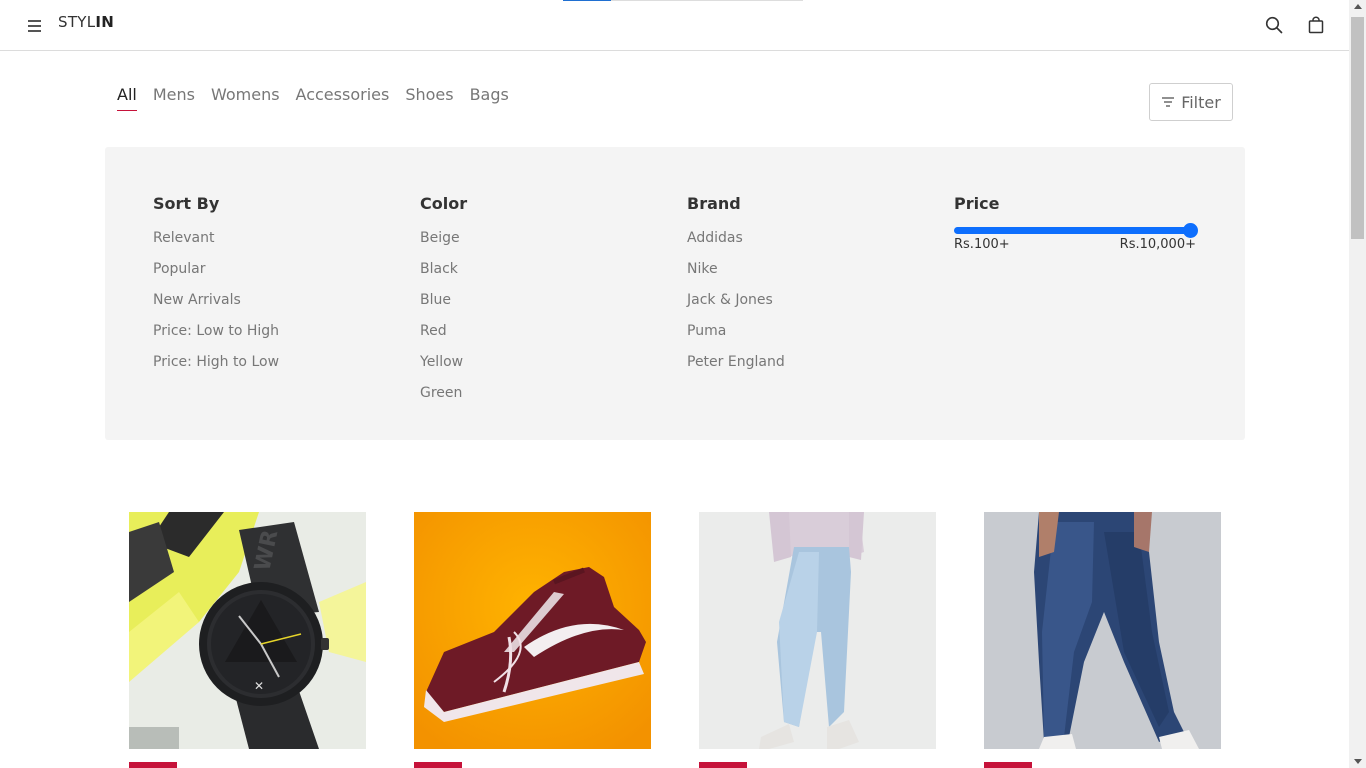 This screenshot has width=1366, height=768. What do you see at coordinates (127, 97) in the screenshot?
I see `tab-all: All` at bounding box center [127, 97].